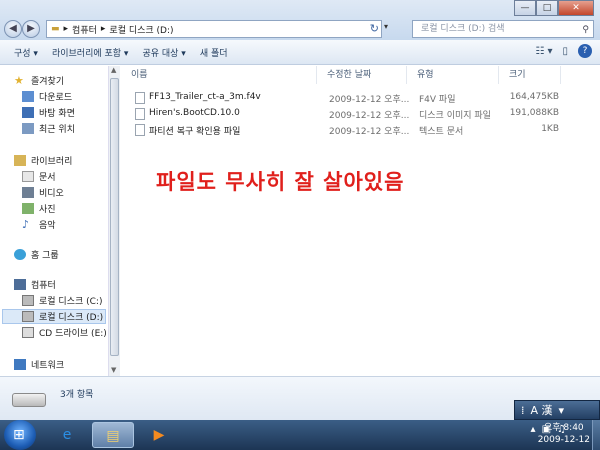  What do you see at coordinates (525, 8) in the screenshot?
I see `minimize-button: —` at bounding box center [525, 8].